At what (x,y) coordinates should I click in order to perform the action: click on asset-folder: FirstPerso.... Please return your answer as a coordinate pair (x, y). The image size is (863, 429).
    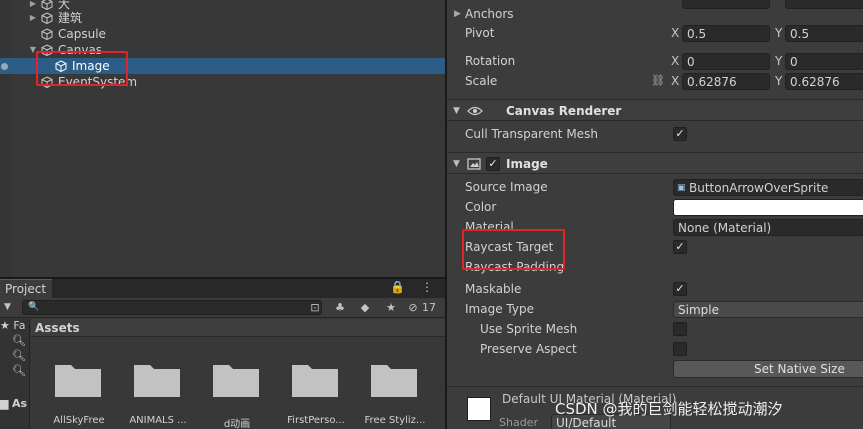
    Looking at the image, I should click on (316, 394).